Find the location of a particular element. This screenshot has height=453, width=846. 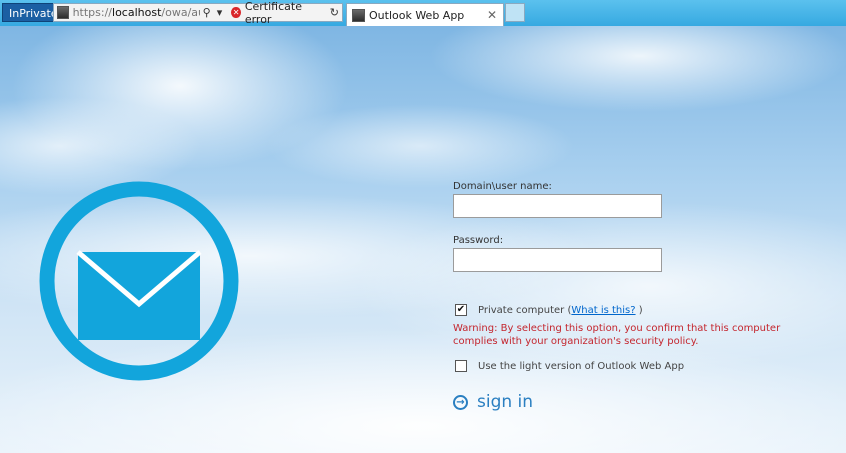

arrow-right-circle-icon: → is located at coordinates (460, 402).